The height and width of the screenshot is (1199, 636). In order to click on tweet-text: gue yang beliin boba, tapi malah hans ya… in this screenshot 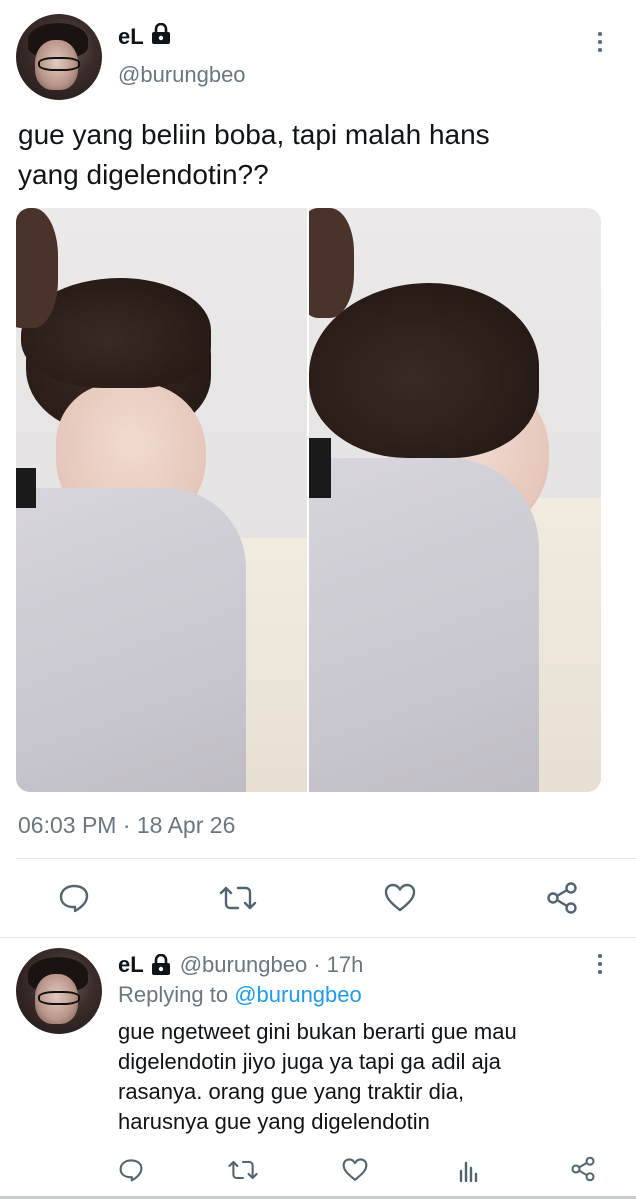, I will do `click(254, 155)`.